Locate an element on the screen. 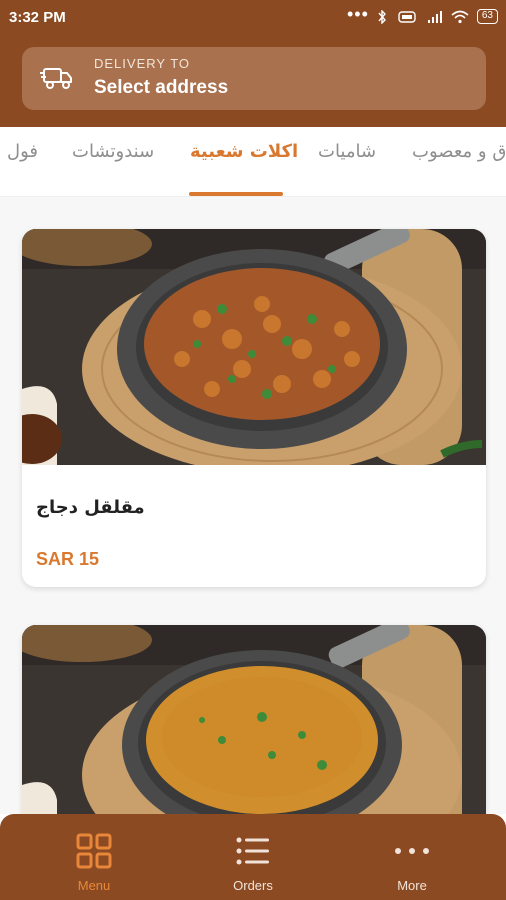 This screenshot has width=506, height=900. status-time: 3:32 PM is located at coordinates (37, 17).